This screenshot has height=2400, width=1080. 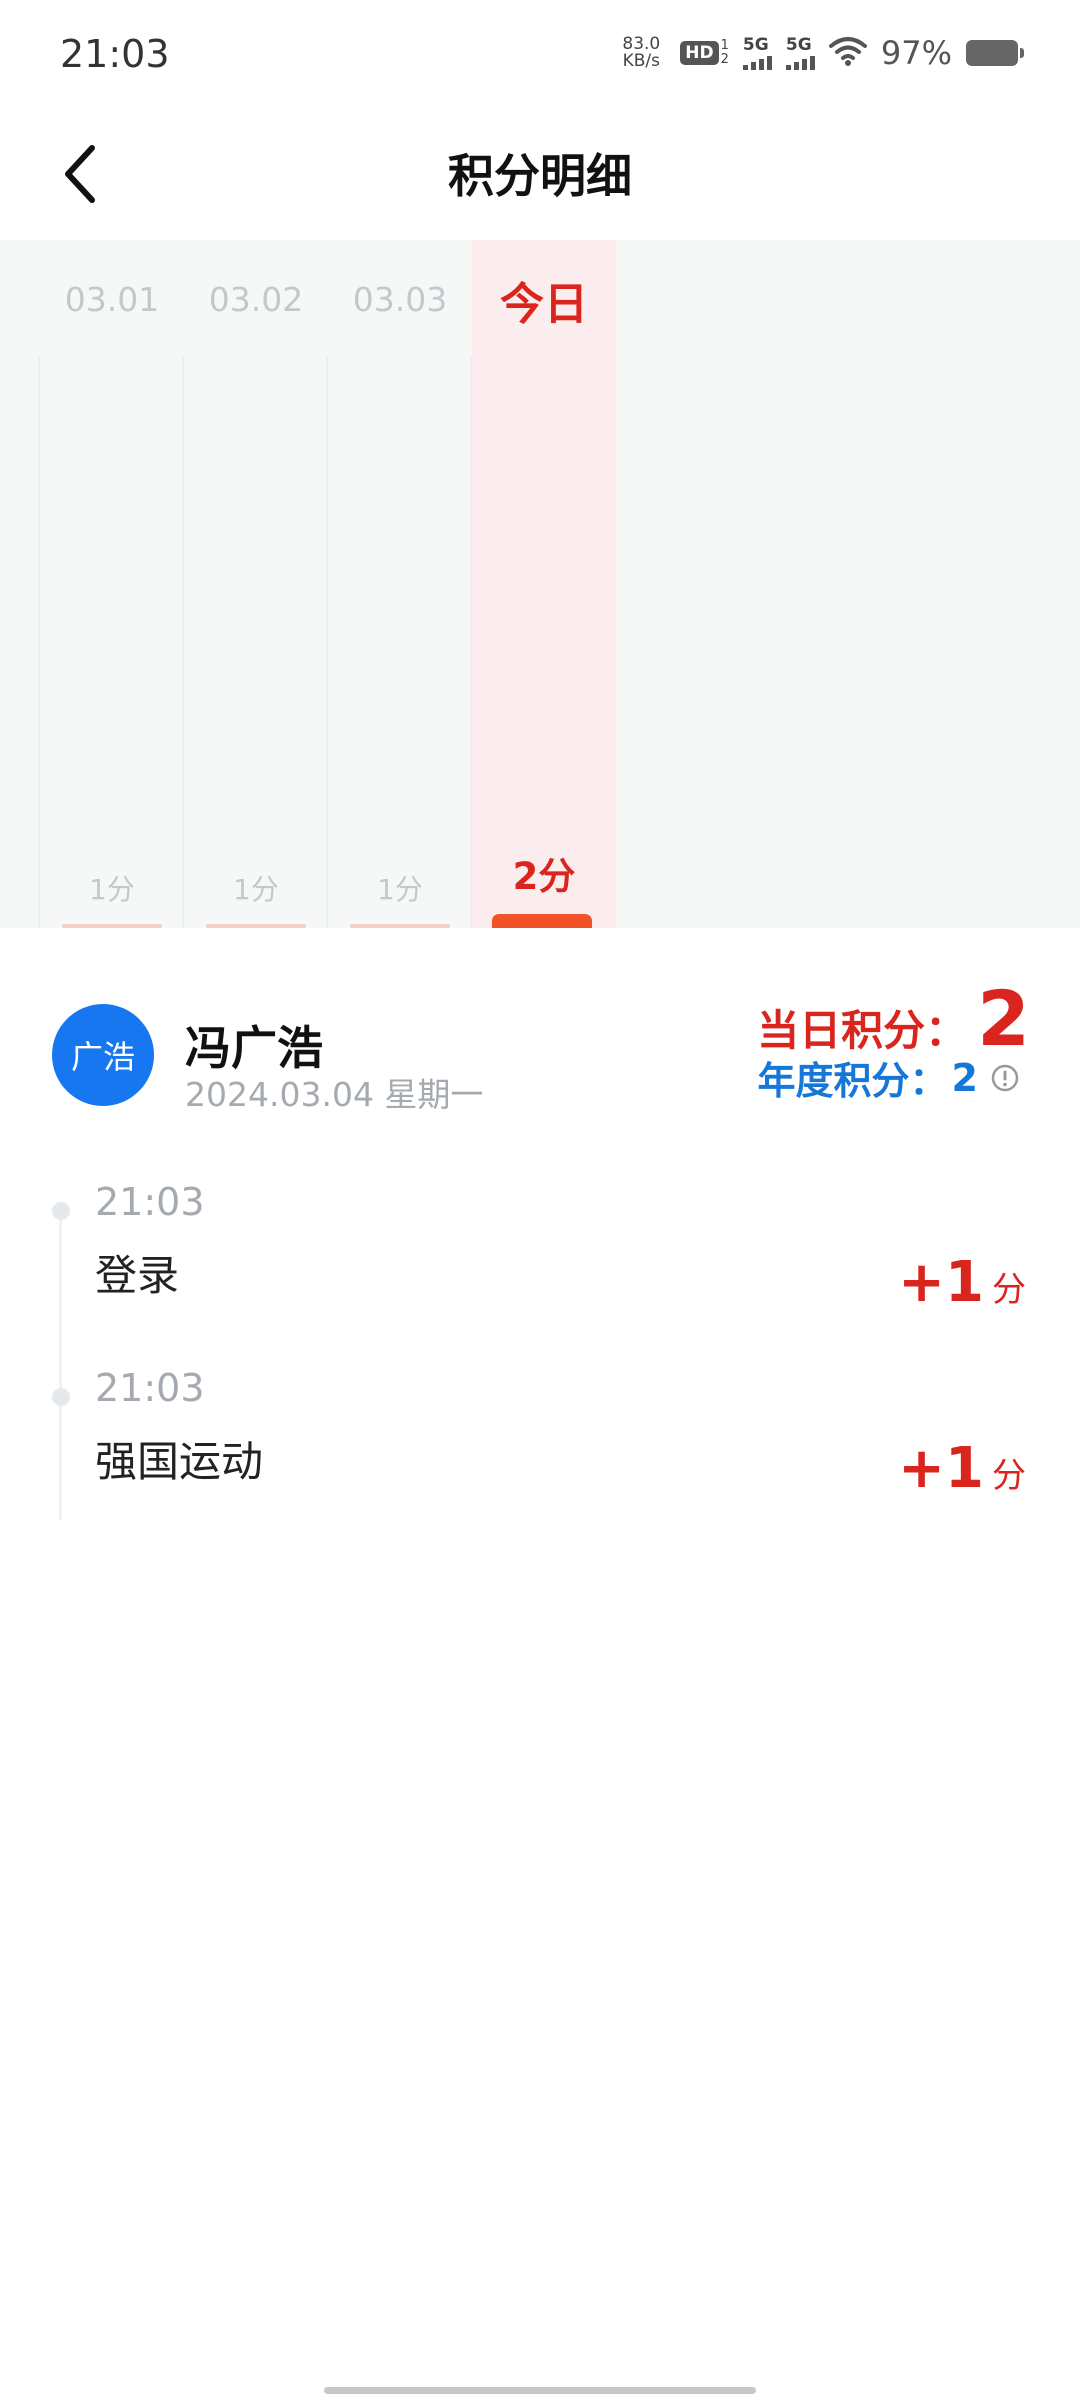 I want to click on header: 积分明细, so click(x=540, y=175).